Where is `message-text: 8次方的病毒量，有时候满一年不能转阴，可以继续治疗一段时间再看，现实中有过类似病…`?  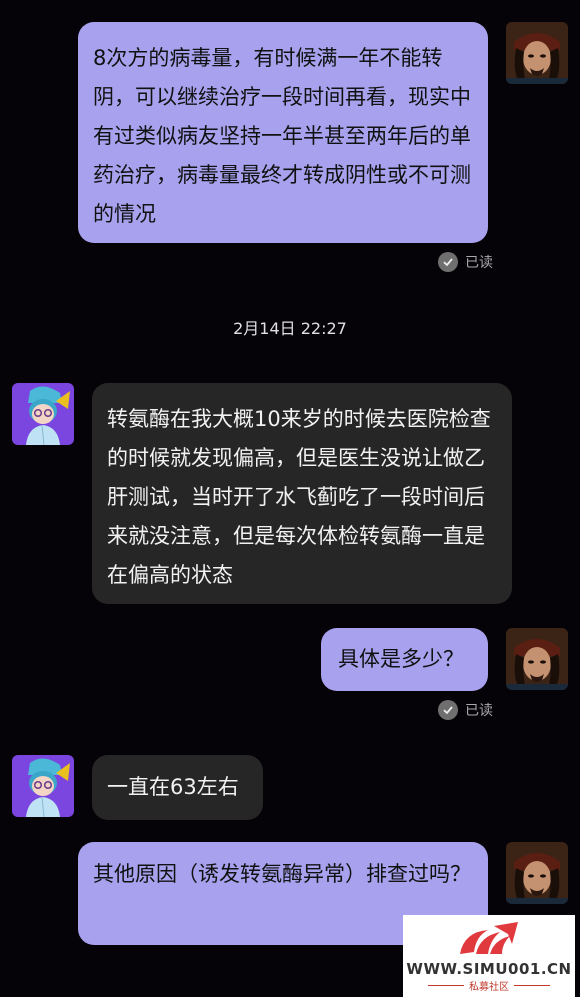 message-text: 8次方的病毒量，有时候满一年不能转阴，可以继续治疗一段时间再看，现实中有过类似病… is located at coordinates (282, 136).